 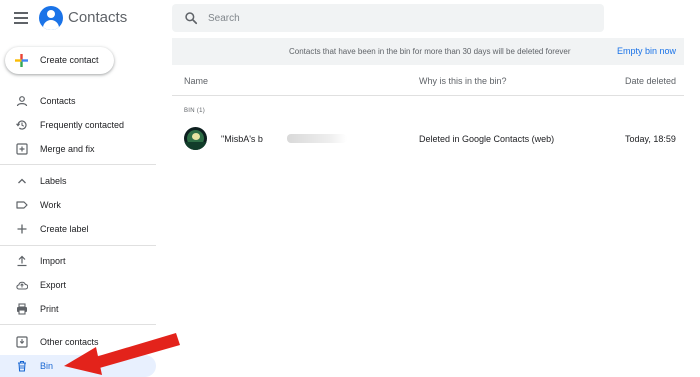 What do you see at coordinates (22, 285) in the screenshot?
I see `cloud-icon` at bounding box center [22, 285].